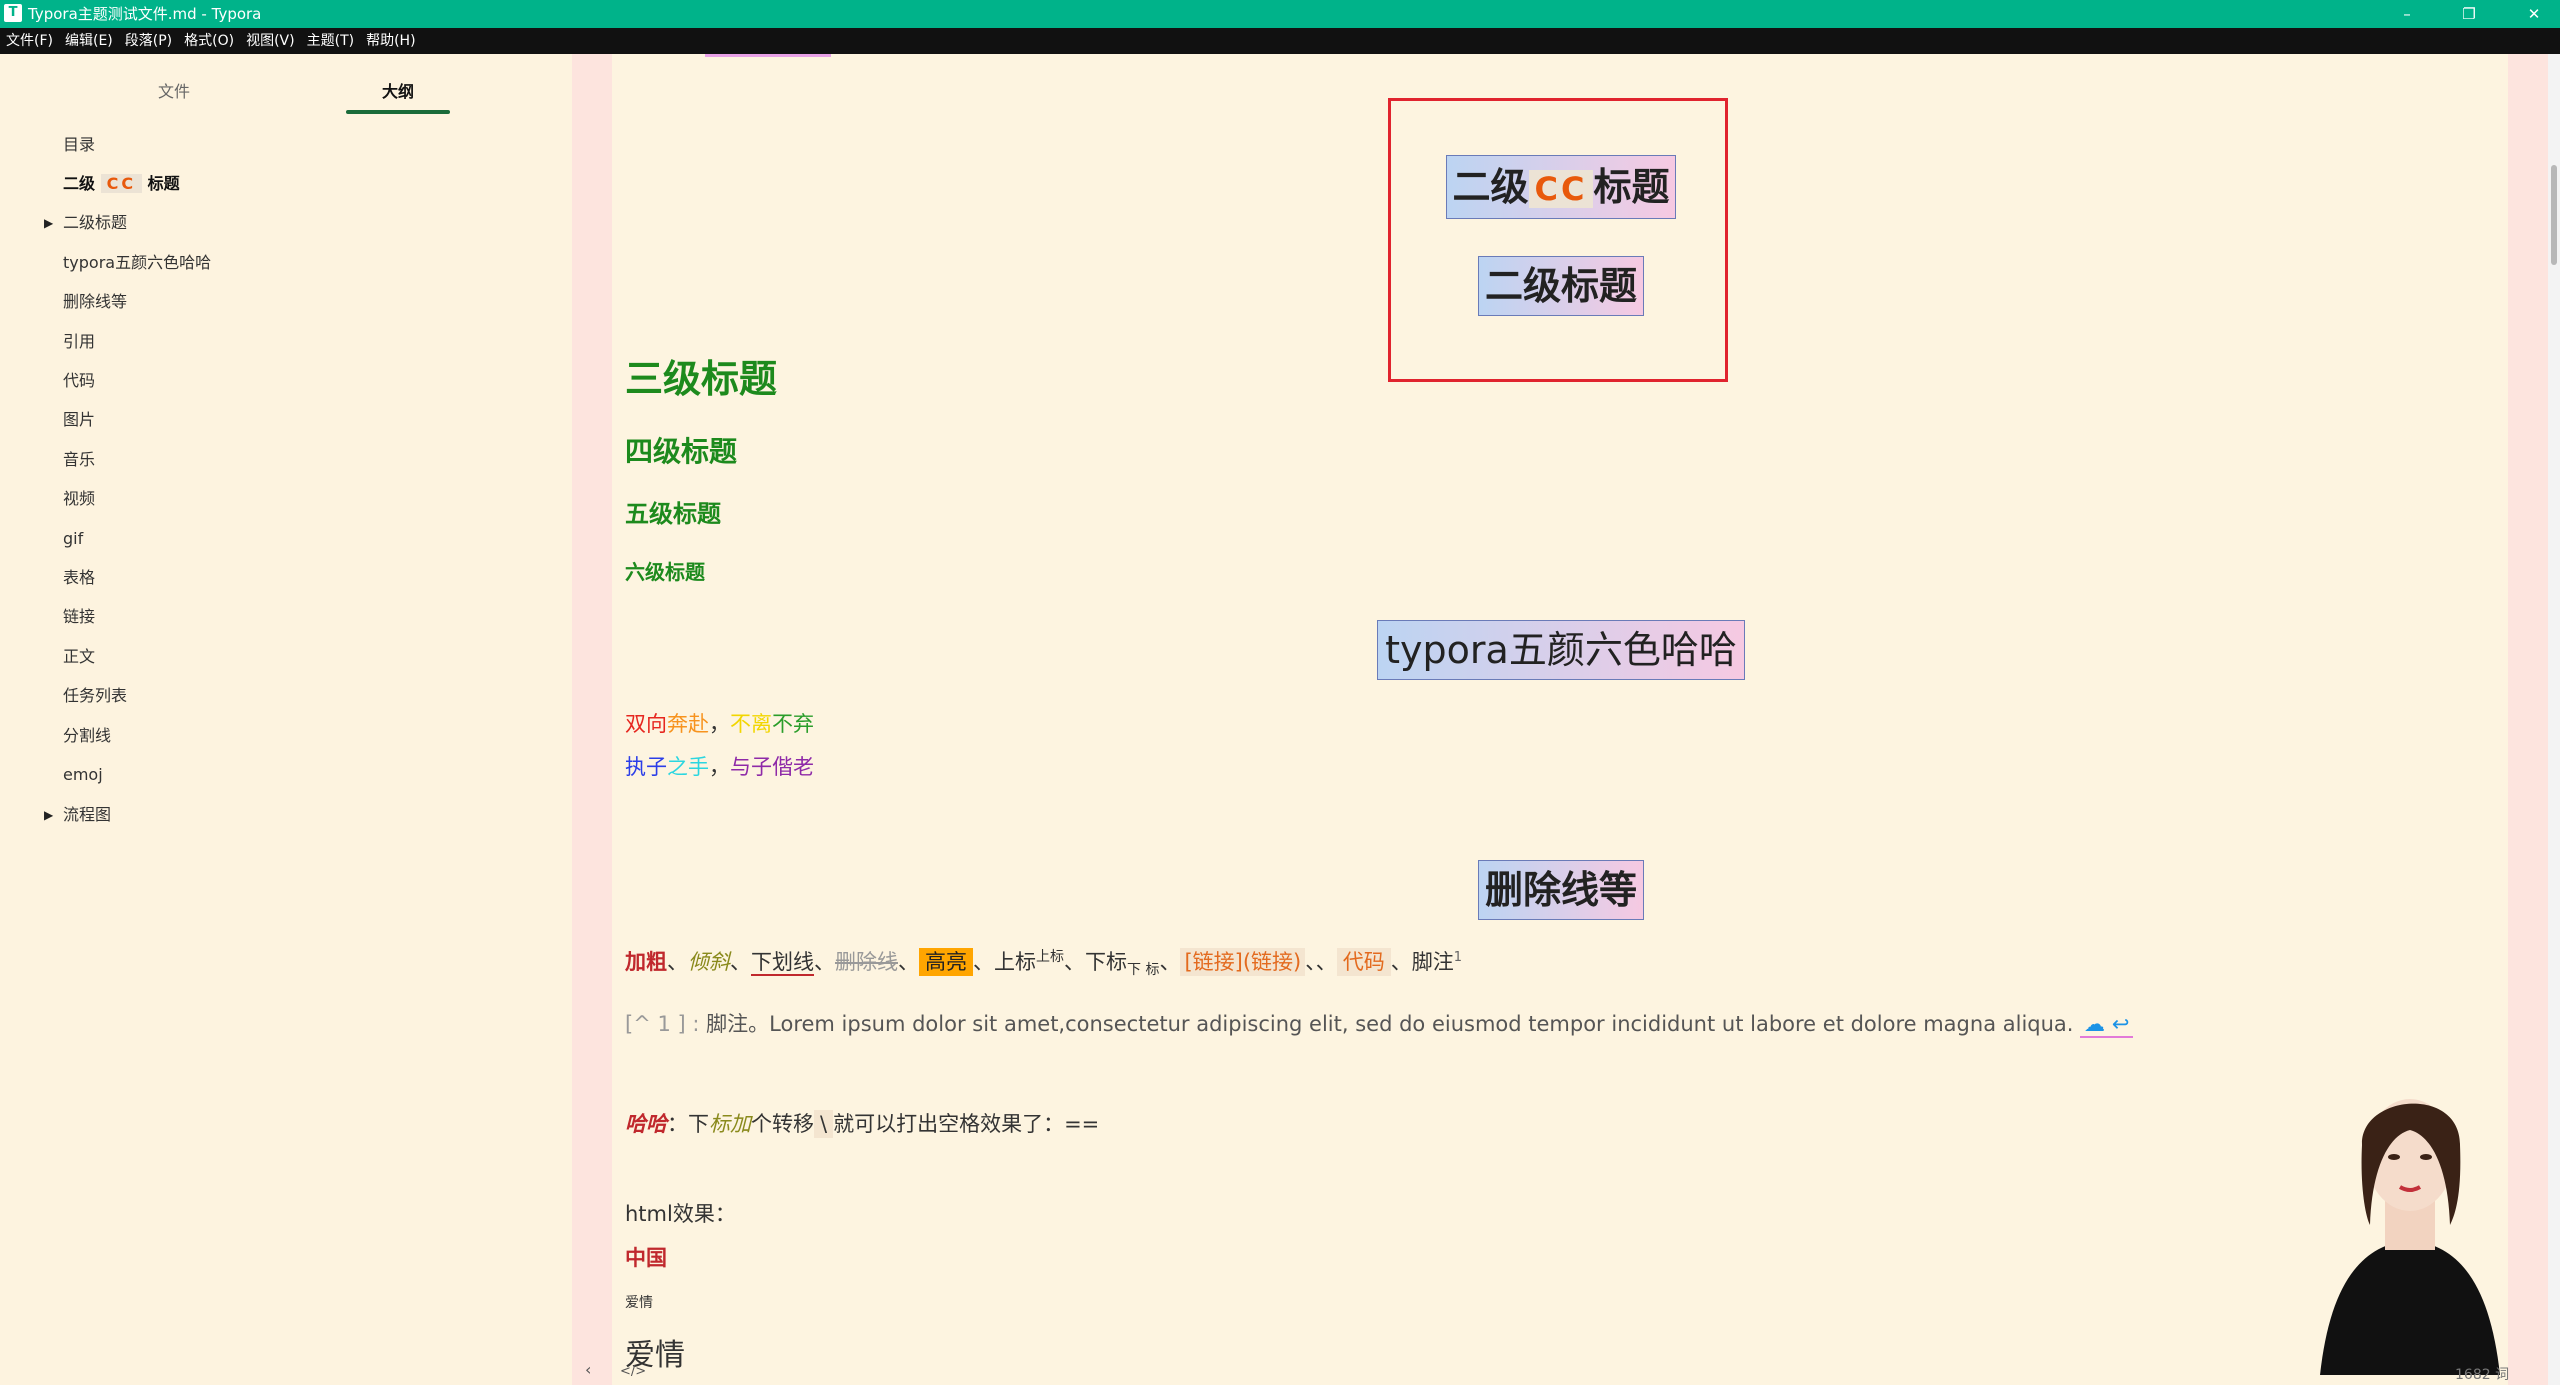 The image size is (2560, 1385). What do you see at coordinates (646, 724) in the screenshot?
I see `text-red: 双向` at bounding box center [646, 724].